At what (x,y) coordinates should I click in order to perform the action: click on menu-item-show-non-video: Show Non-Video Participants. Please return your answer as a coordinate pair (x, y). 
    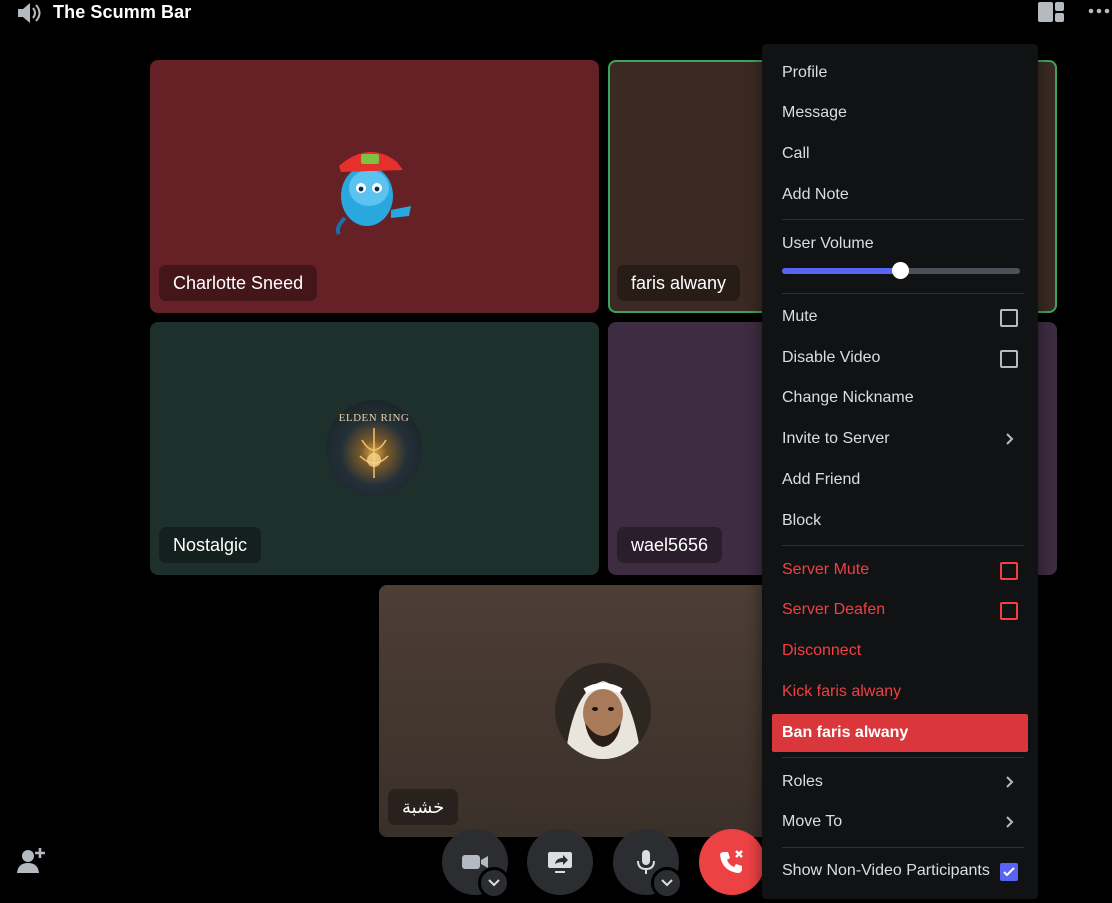
    Looking at the image, I should click on (900, 871).